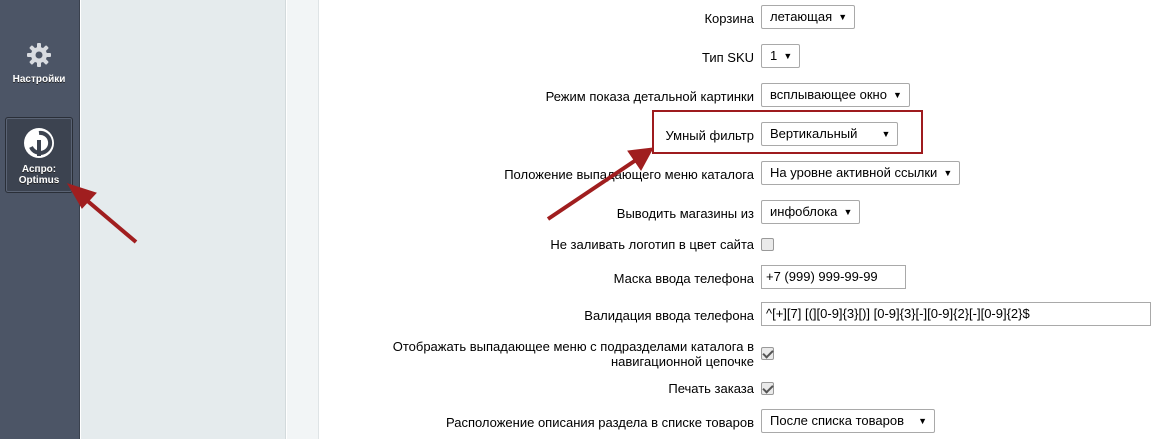 The width and height of the screenshot is (1157, 439). I want to click on aspro-logo-icon, so click(39, 143).